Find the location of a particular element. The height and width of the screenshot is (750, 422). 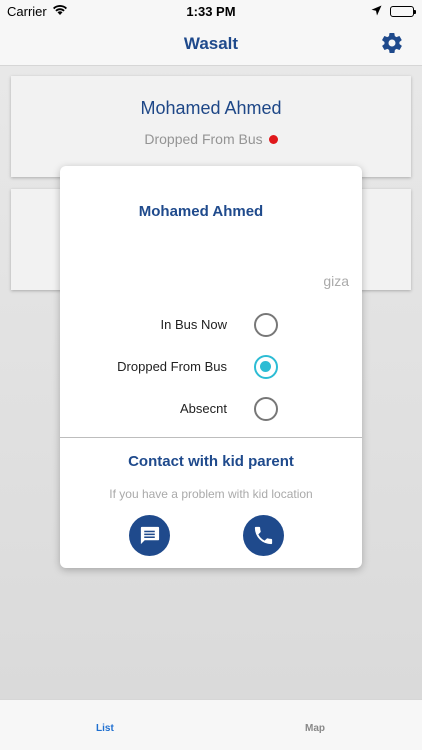

status-bar: Carrier 1:33 PM is located at coordinates (211, 11).